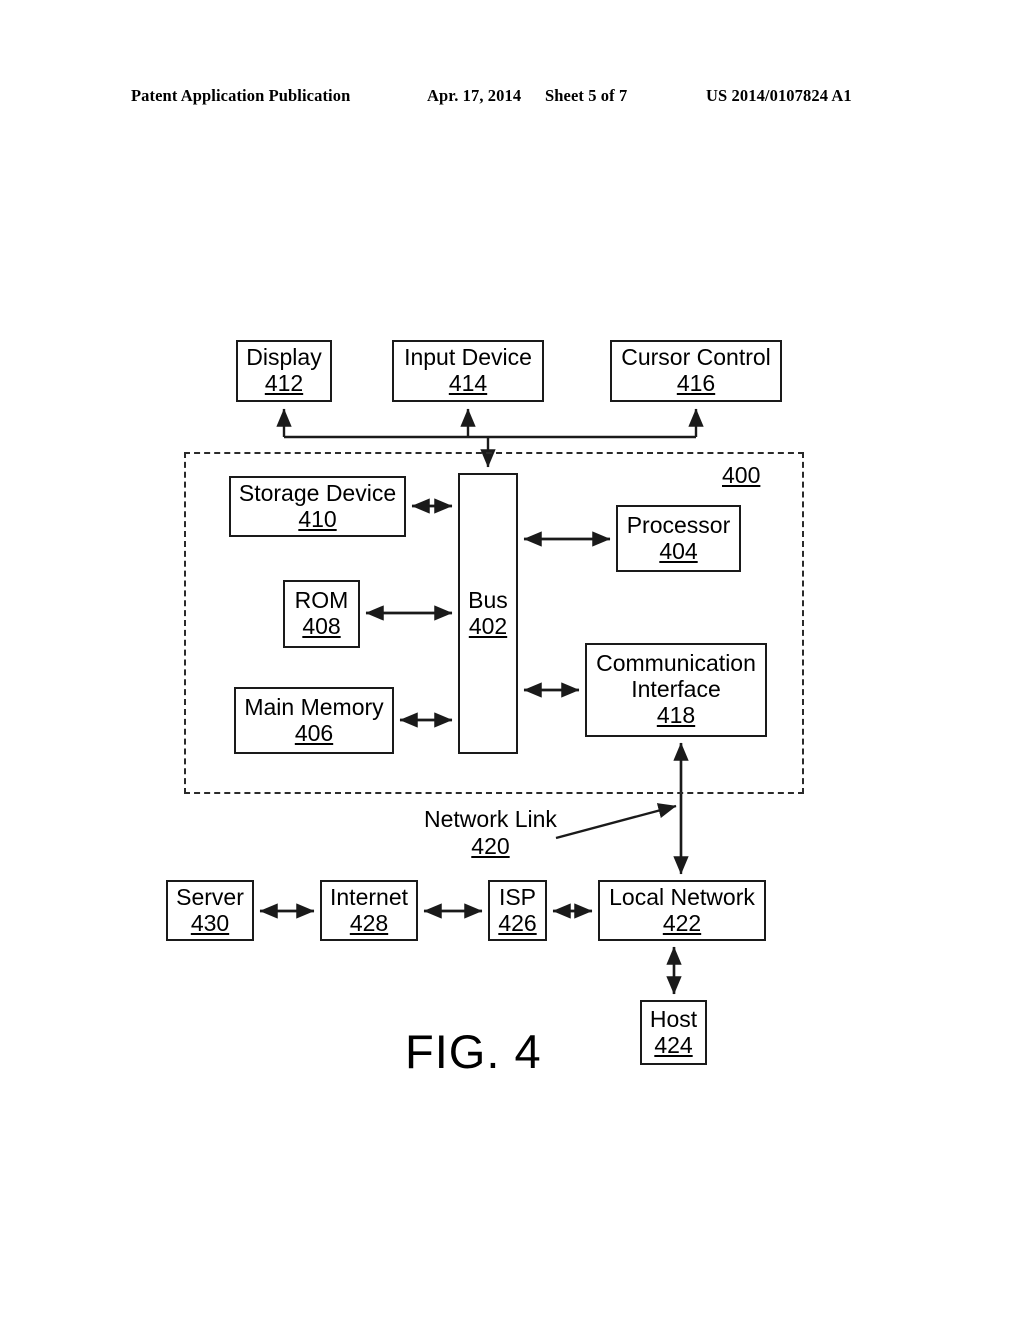 The height and width of the screenshot is (1320, 1024). I want to click on node-processor: Processor 404, so click(678, 538).